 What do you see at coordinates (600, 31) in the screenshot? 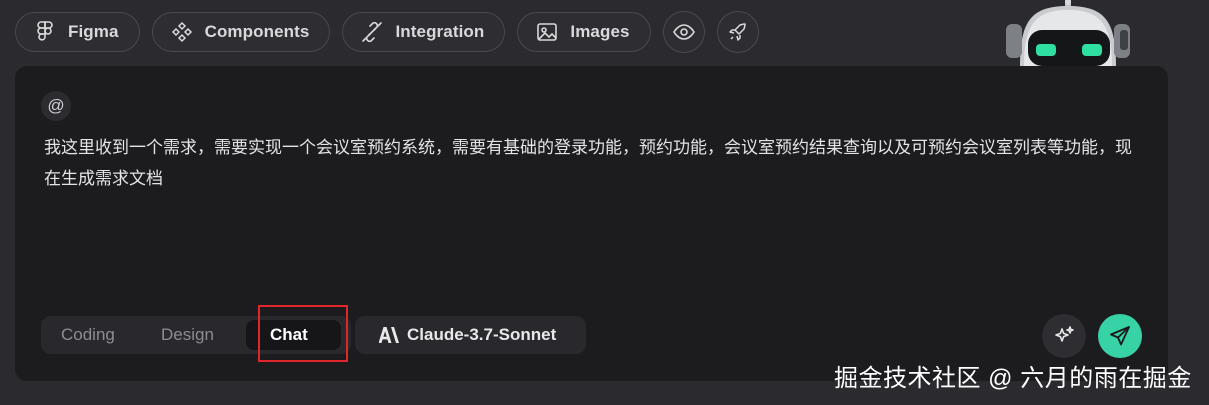
I see `images-button-label: Images` at bounding box center [600, 31].